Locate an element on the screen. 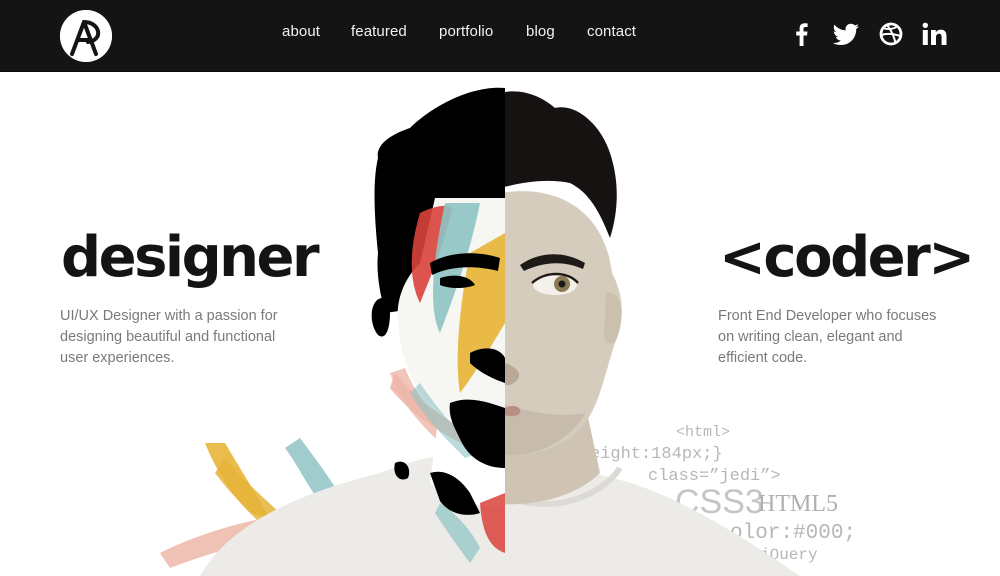  designer-description-line: designing beautiful and functional is located at coordinates (168, 337).